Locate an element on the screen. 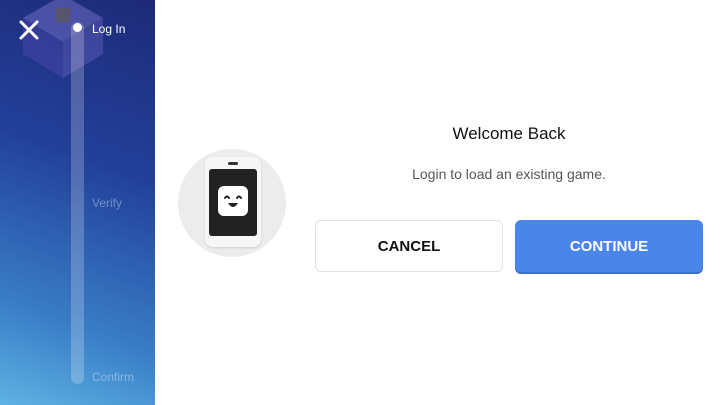 Image resolution: width=720 pixels, height=405 pixels. phone-screen is located at coordinates (233, 202).